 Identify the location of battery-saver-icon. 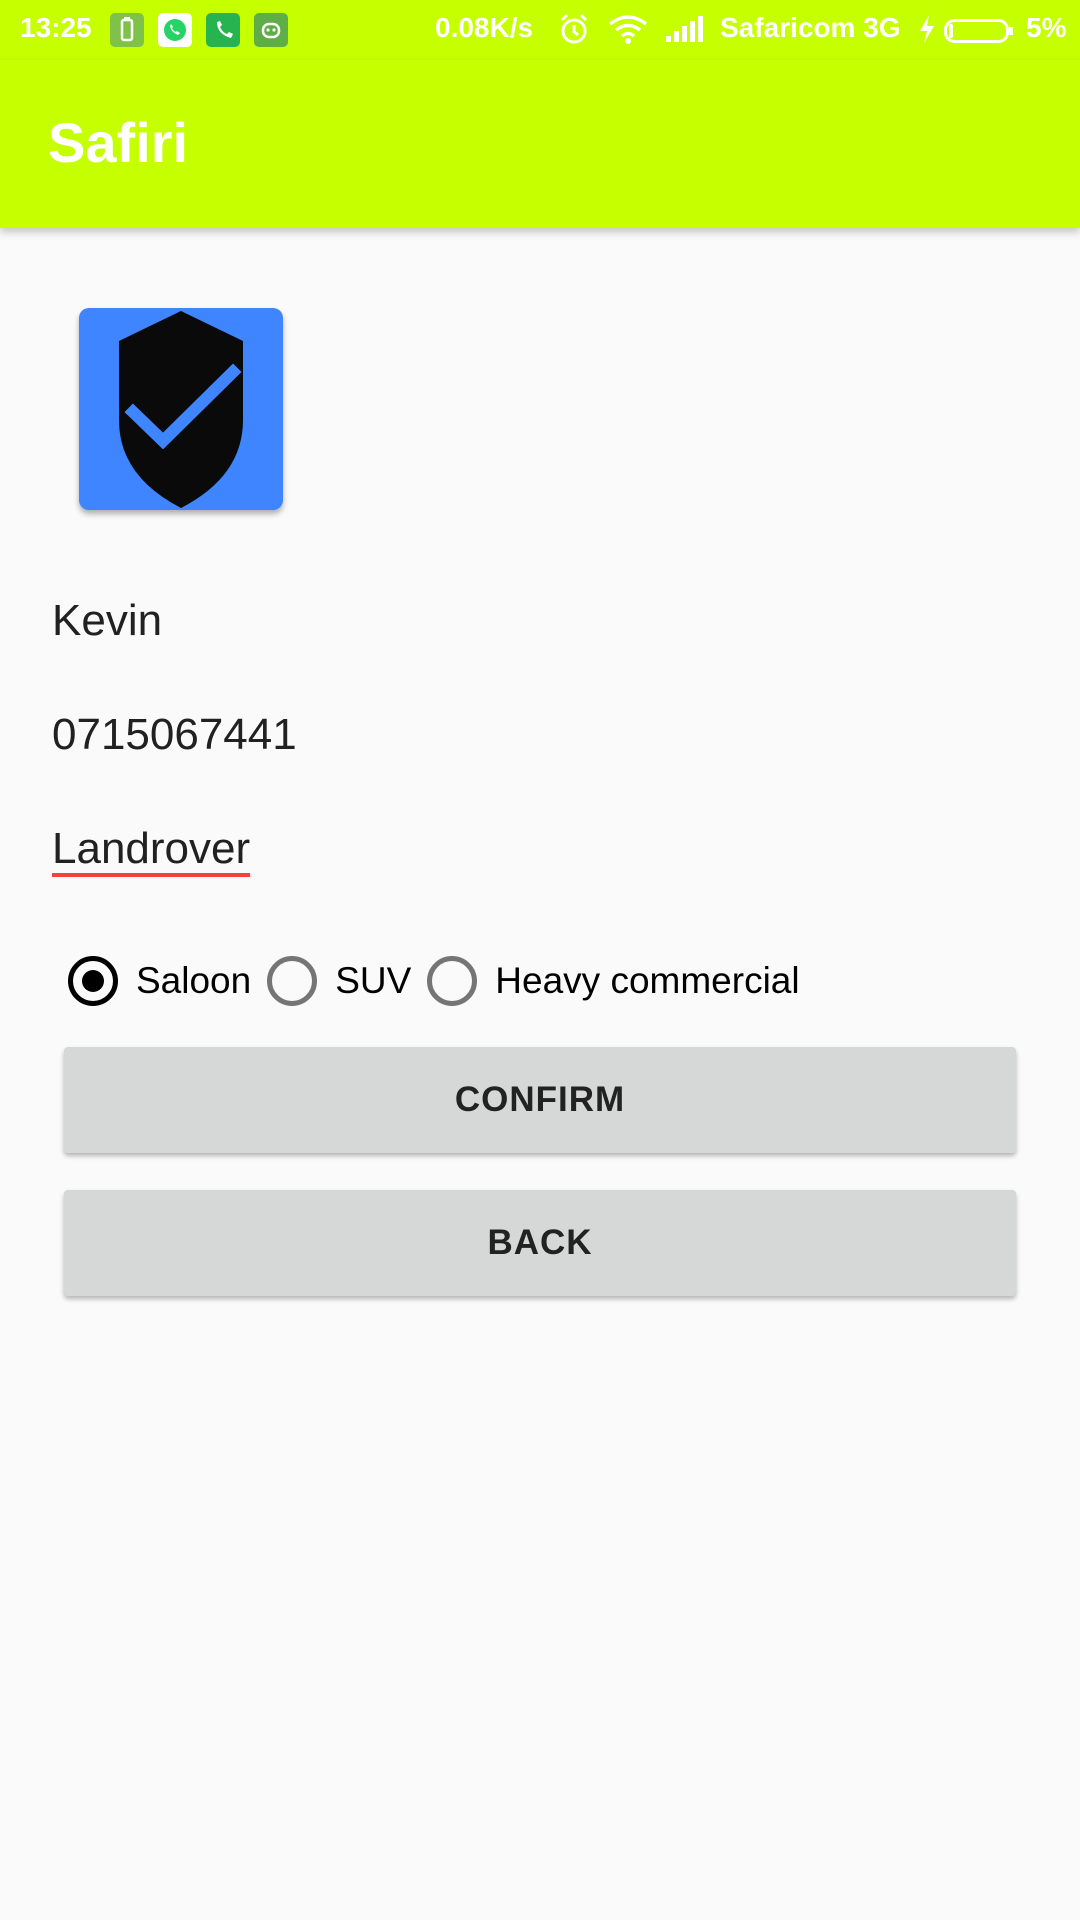
(127, 30).